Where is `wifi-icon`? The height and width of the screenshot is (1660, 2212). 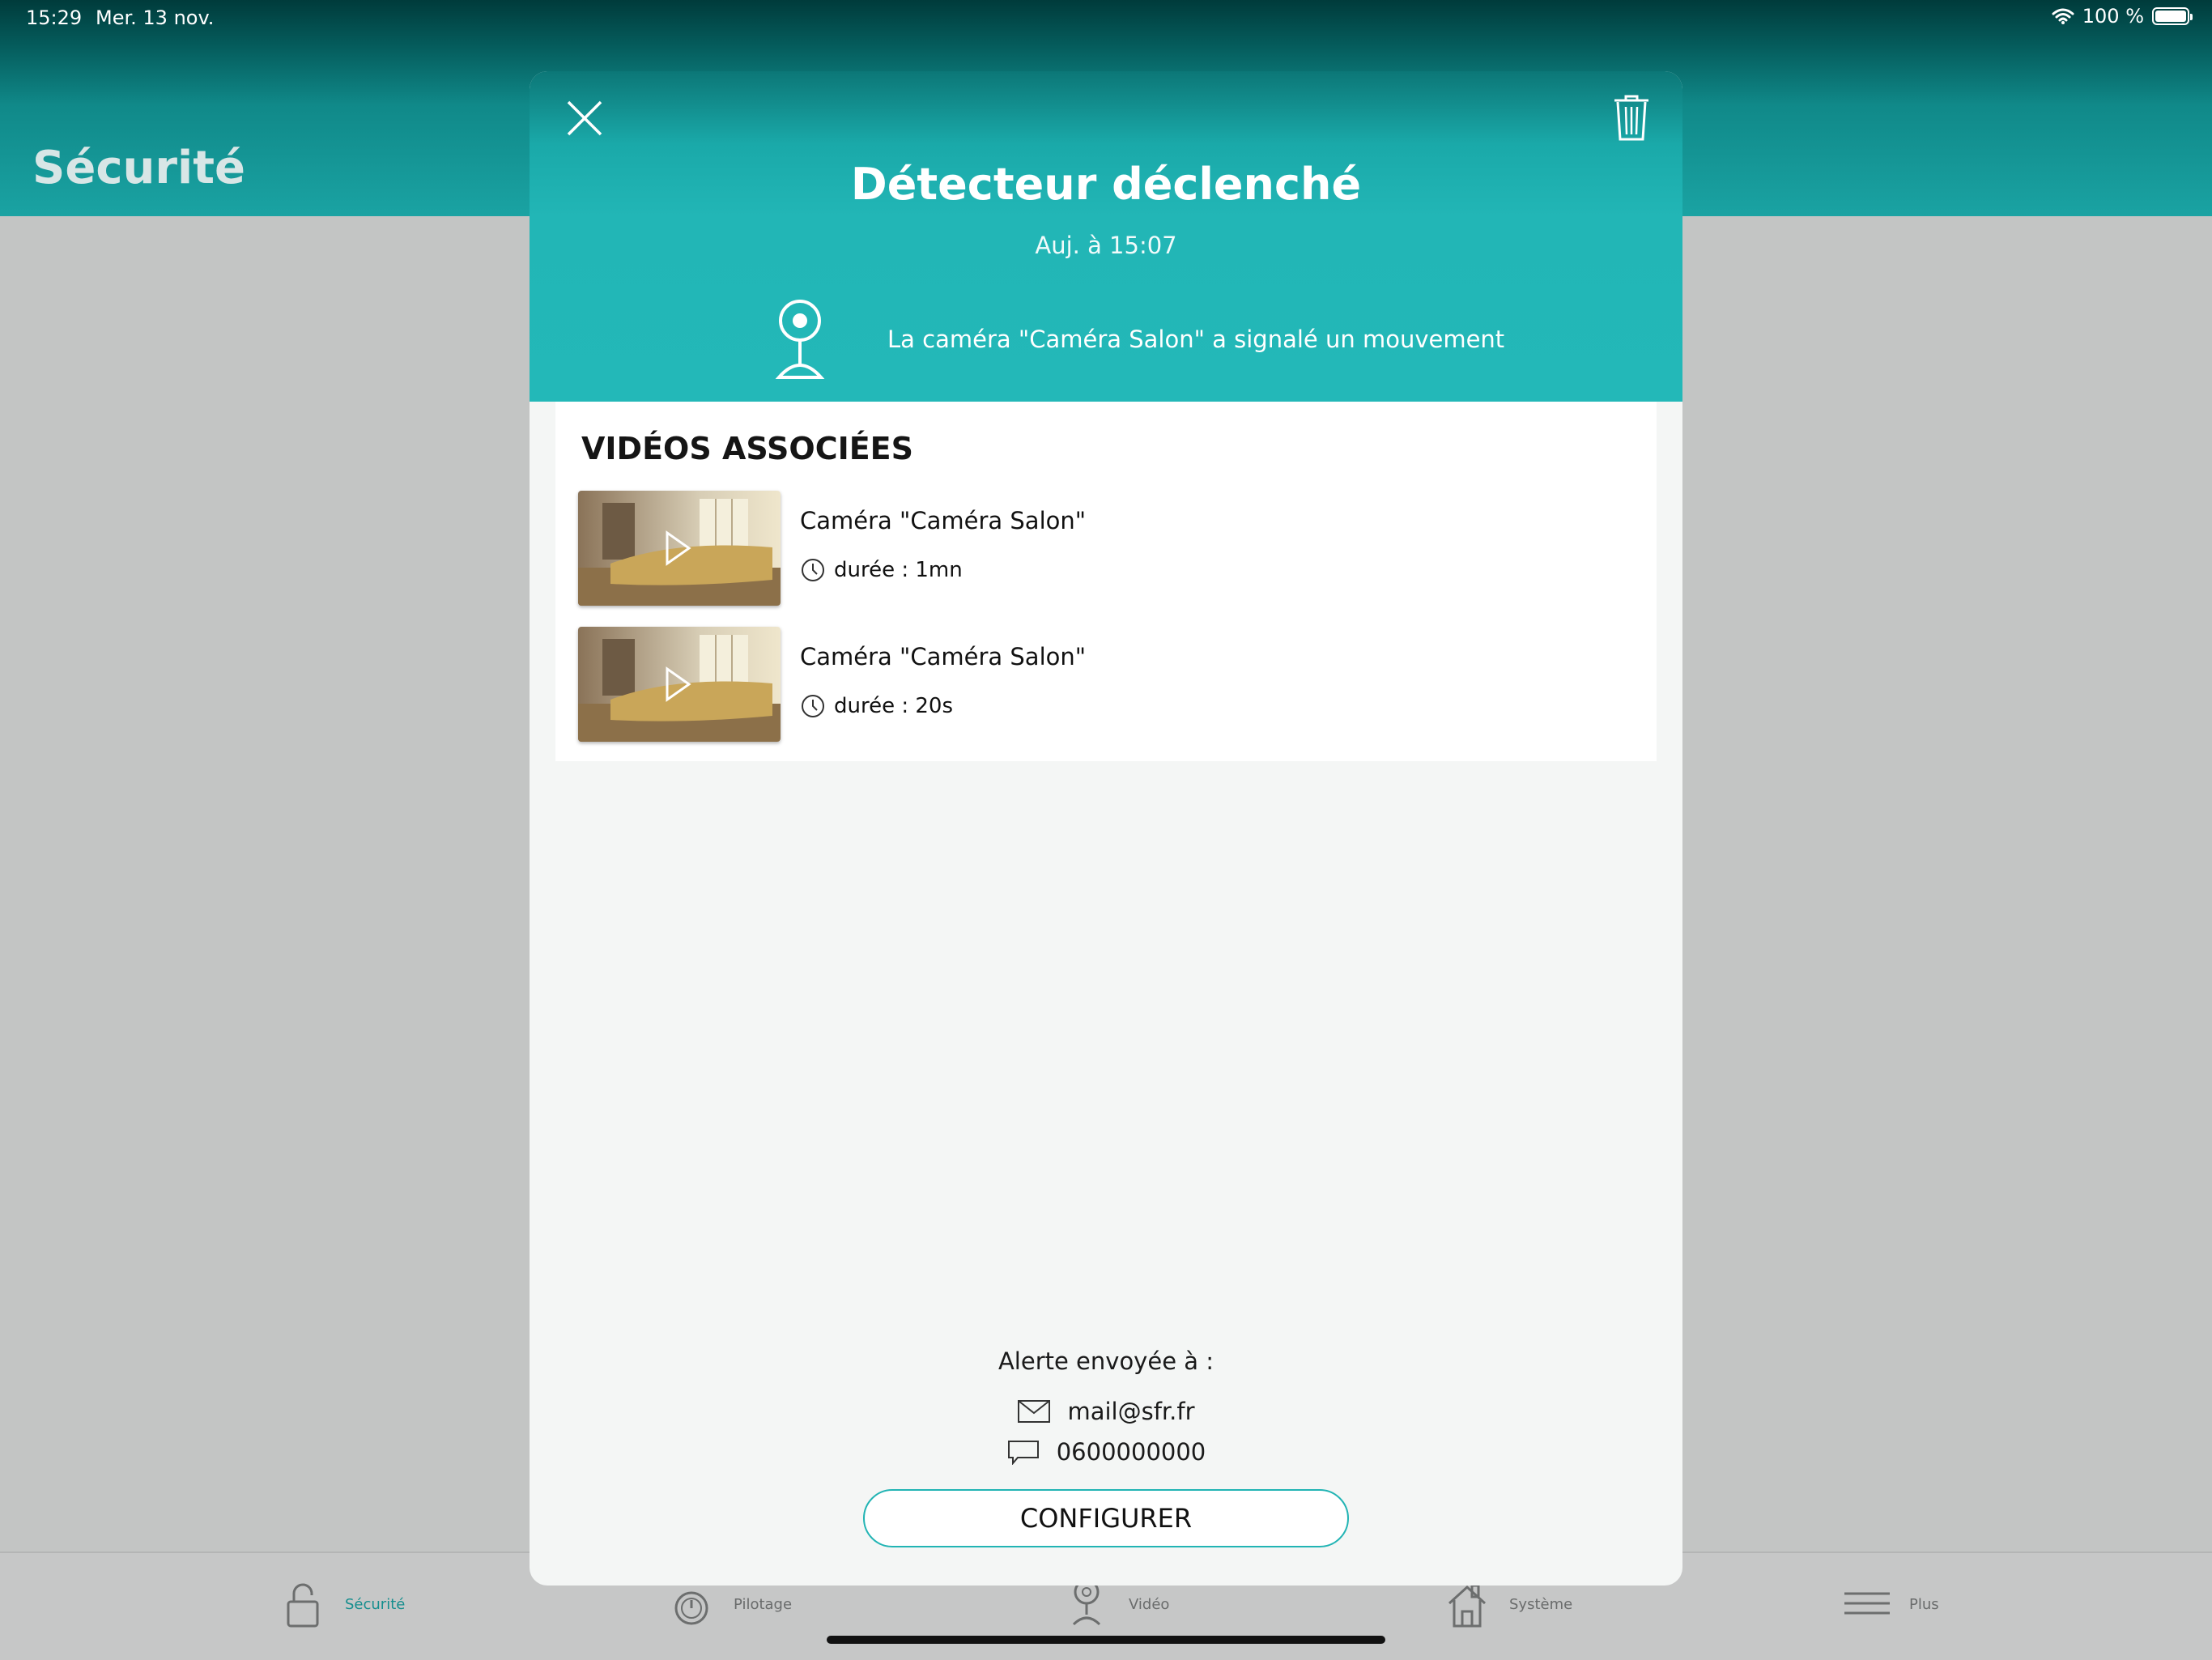
wifi-icon is located at coordinates (2063, 16).